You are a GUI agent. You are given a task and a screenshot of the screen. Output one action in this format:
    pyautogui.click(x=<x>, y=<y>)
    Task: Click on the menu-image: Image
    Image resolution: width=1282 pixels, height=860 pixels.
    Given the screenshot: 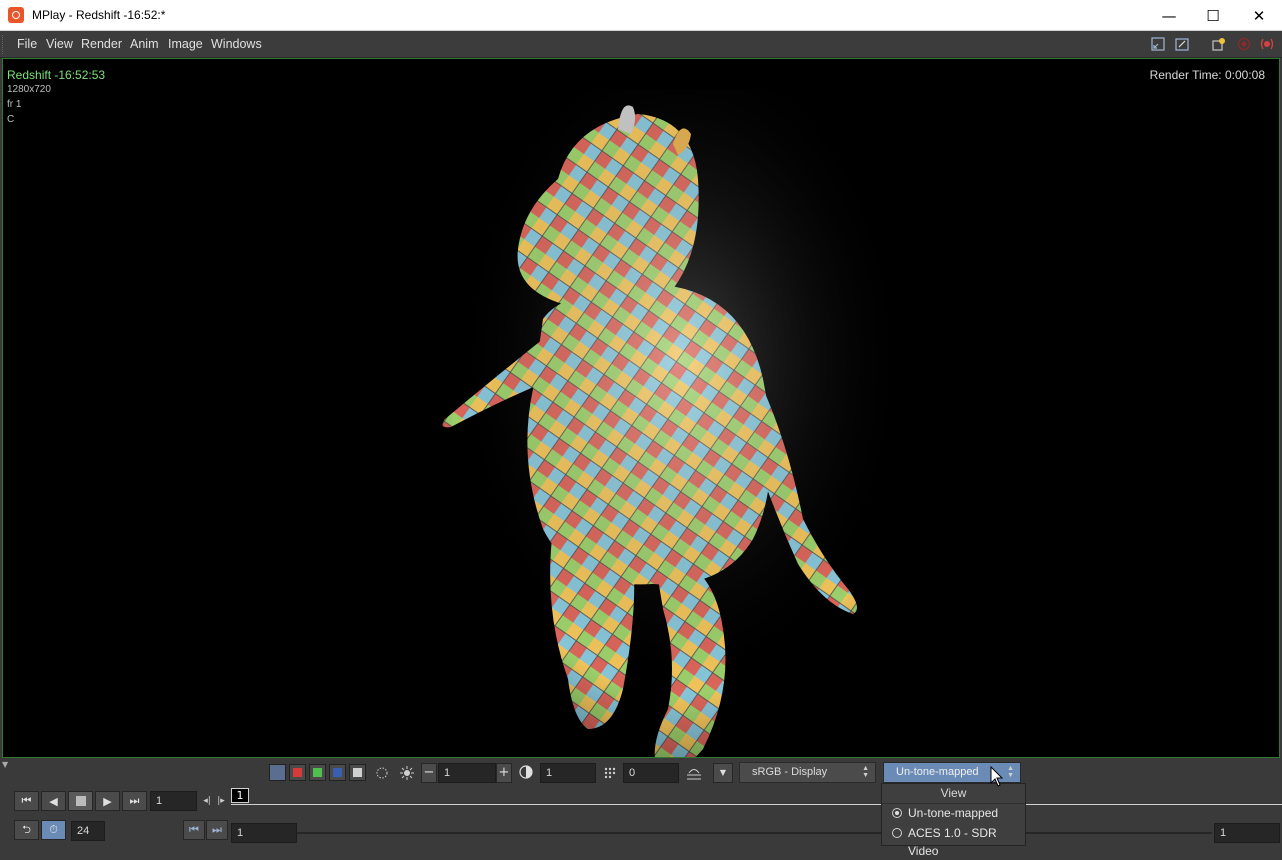 What is the action you would take?
    pyautogui.click(x=185, y=44)
    